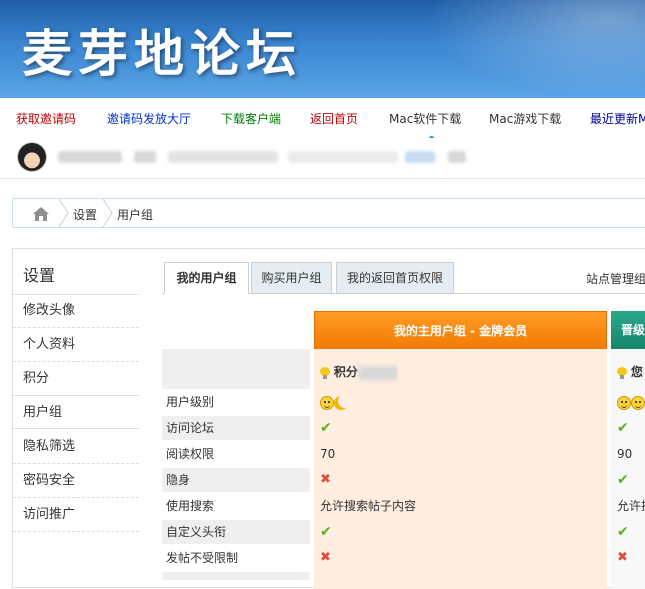  Describe the element at coordinates (328, 454) in the screenshot. I see `main-read-permission: 70` at that location.